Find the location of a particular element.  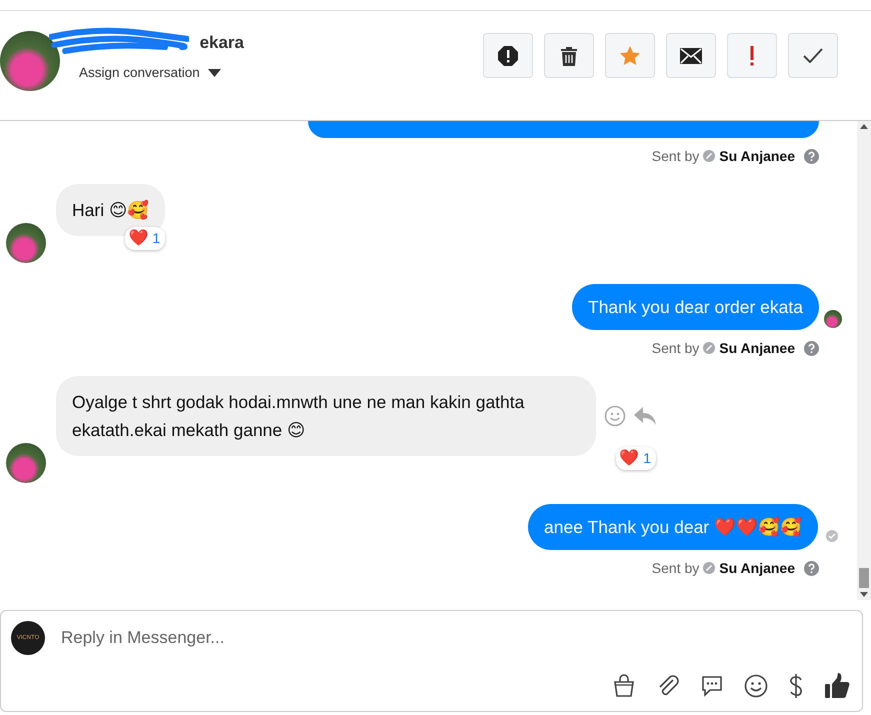

done-button is located at coordinates (813, 55).